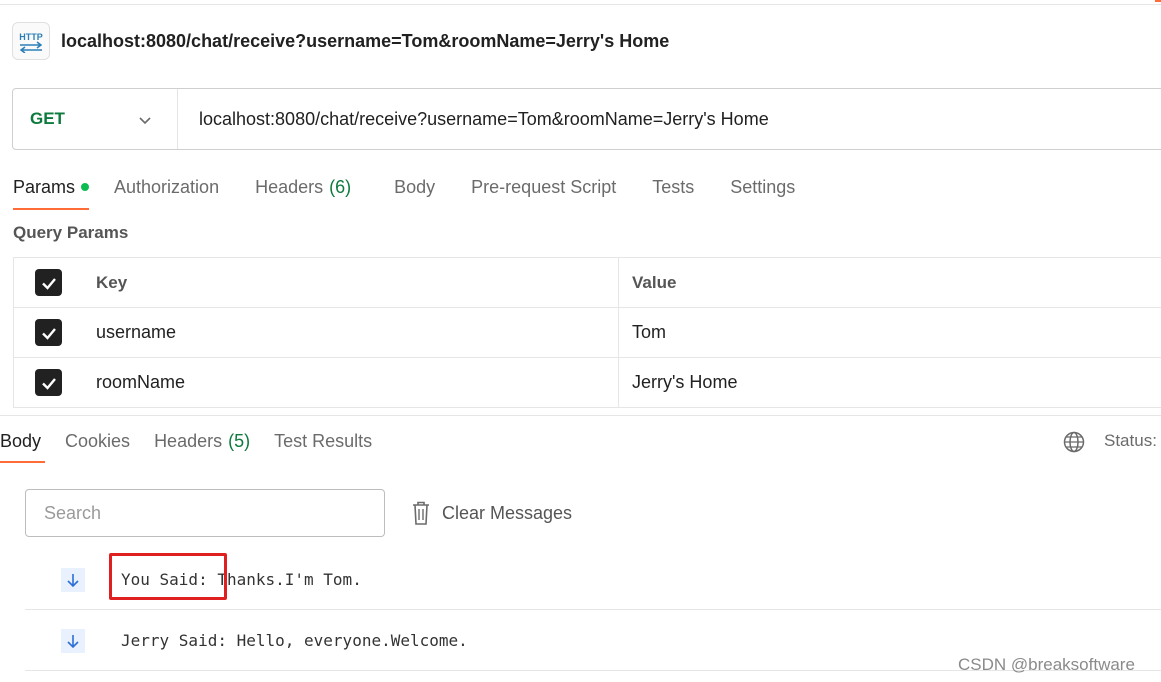 The height and width of the screenshot is (682, 1161). I want to click on tab-count: (5), so click(239, 440).